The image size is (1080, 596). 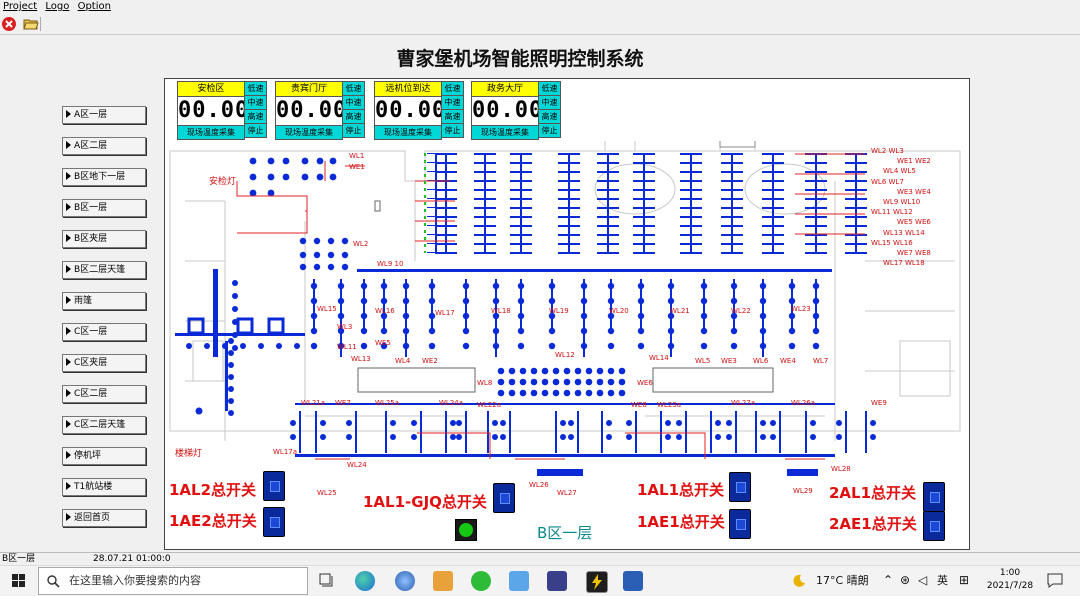 I want to click on weather-text: 17°C 晴朗, so click(x=842, y=580).